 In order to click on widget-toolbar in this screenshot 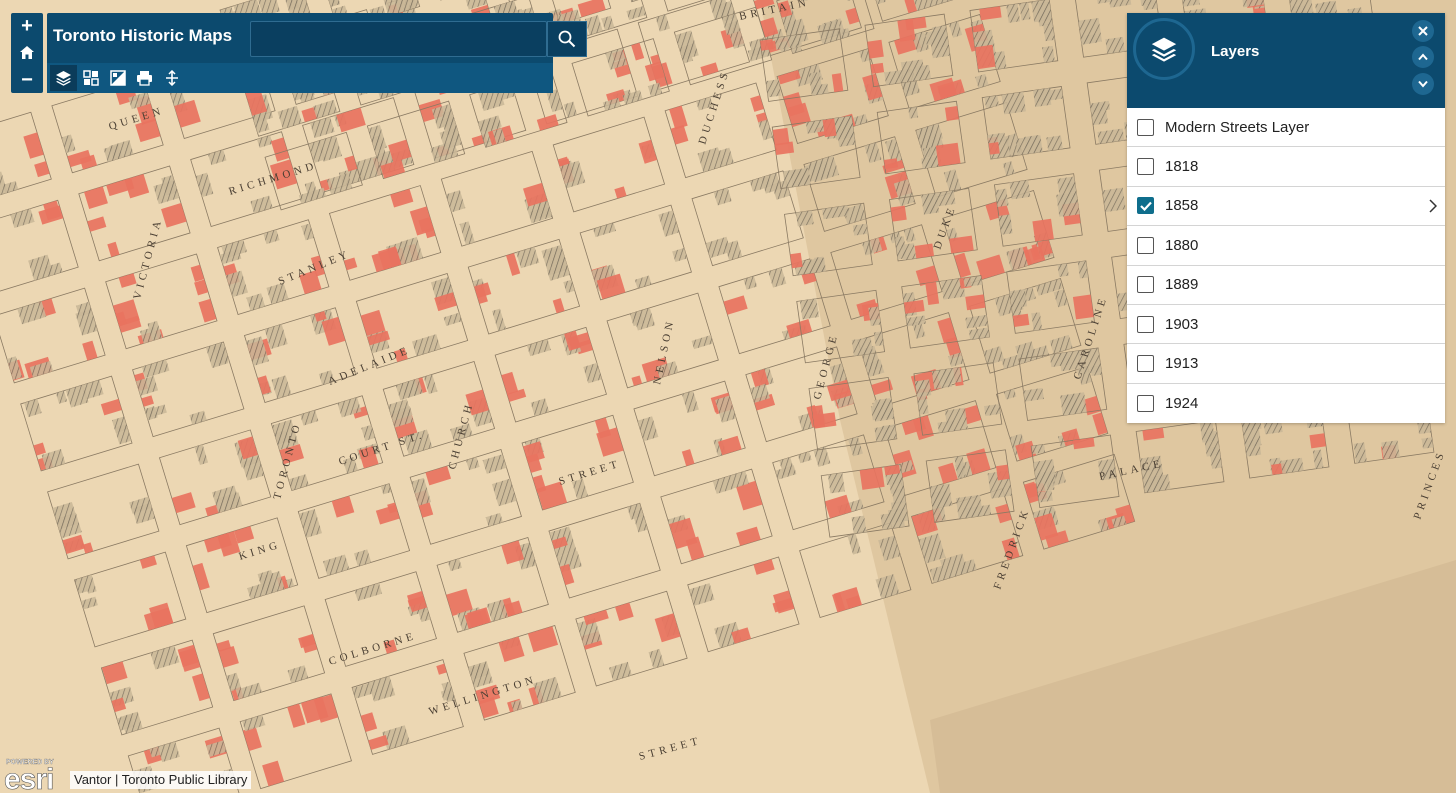, I will do `click(300, 78)`.